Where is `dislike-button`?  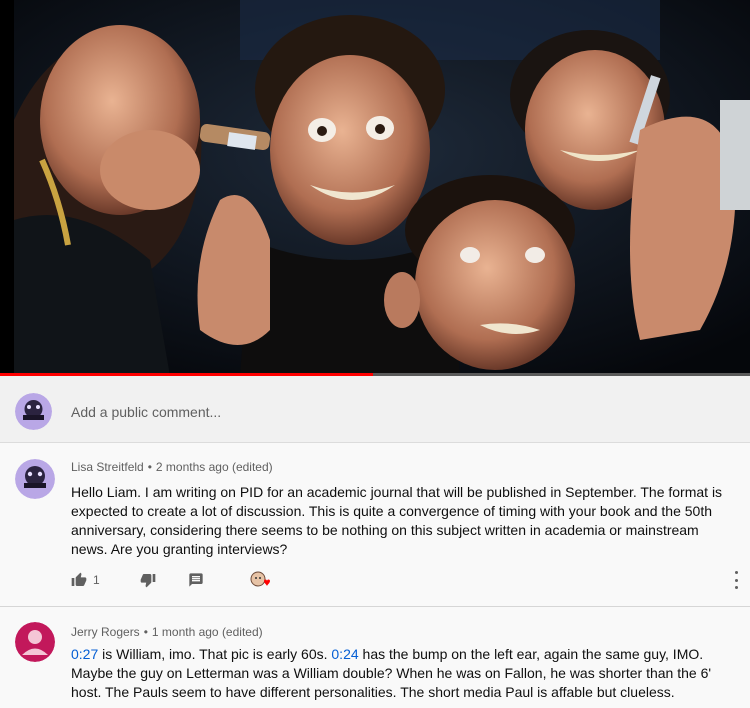 dislike-button is located at coordinates (148, 580).